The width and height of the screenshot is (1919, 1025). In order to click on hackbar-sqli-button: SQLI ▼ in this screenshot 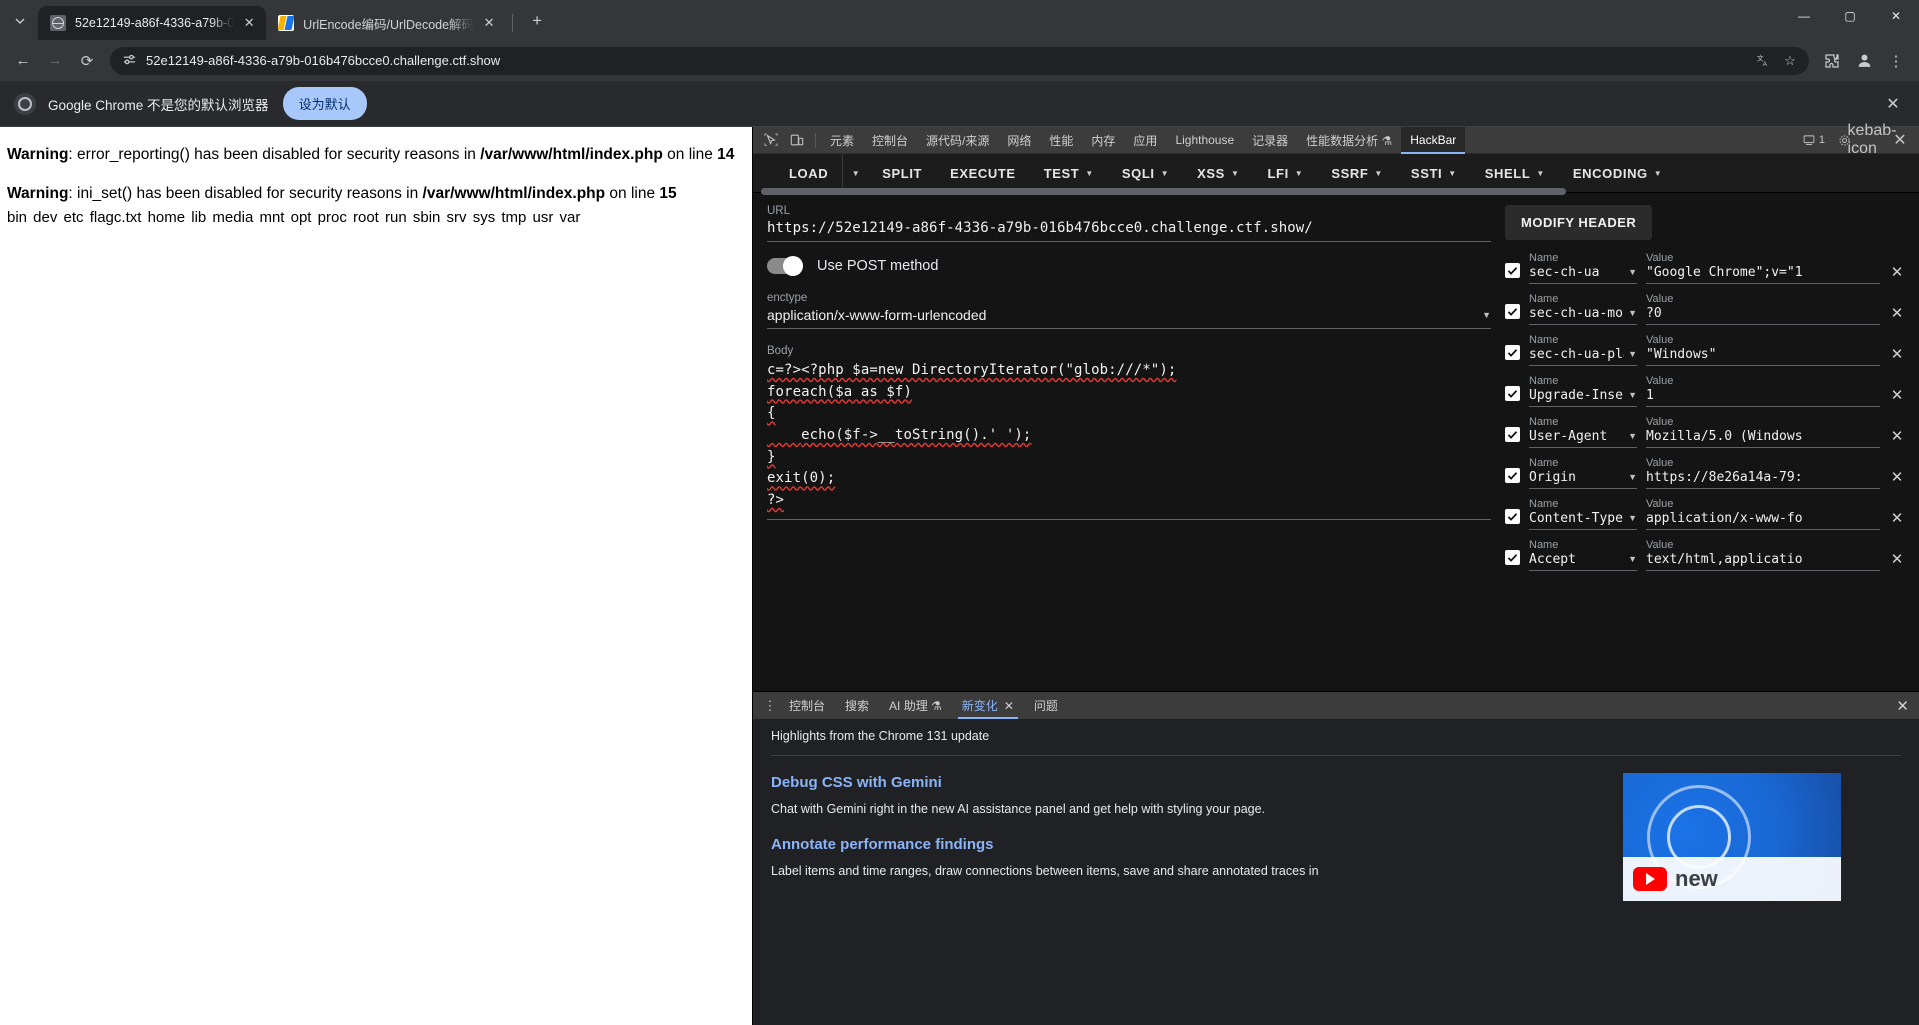, I will do `click(1145, 173)`.